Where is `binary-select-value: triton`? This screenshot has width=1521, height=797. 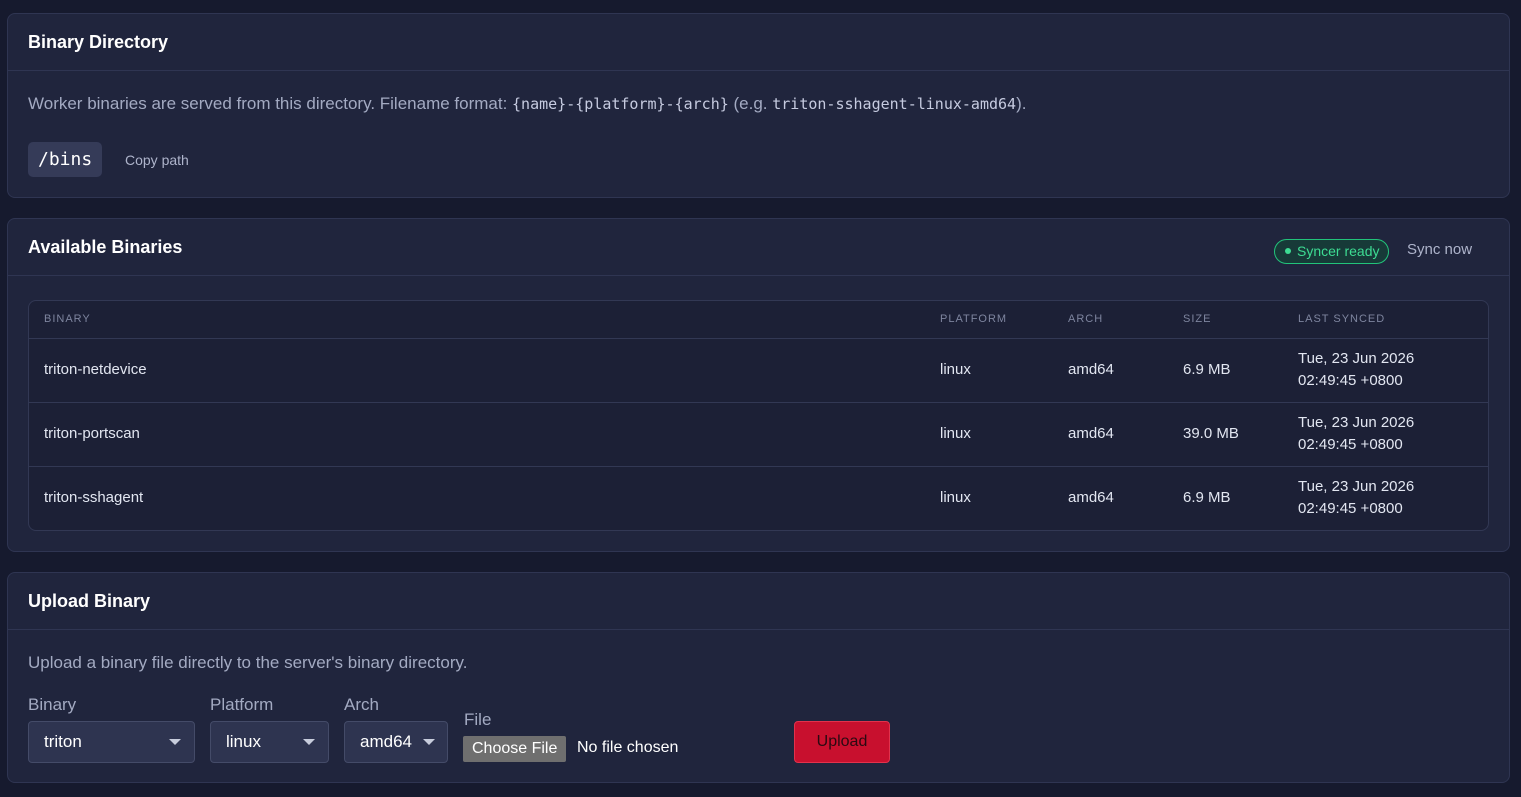
binary-select-value: triton is located at coordinates (63, 741).